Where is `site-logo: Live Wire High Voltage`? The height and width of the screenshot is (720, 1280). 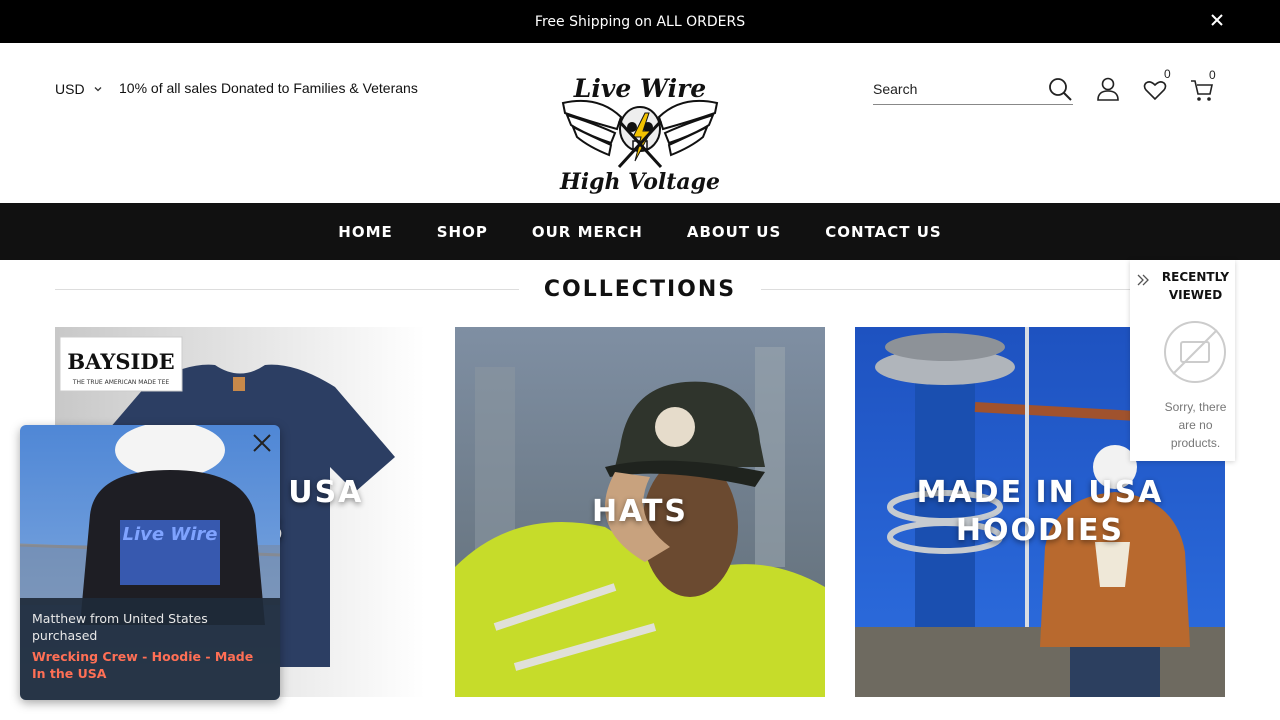
site-logo: Live Wire High Voltage is located at coordinates (640, 134).